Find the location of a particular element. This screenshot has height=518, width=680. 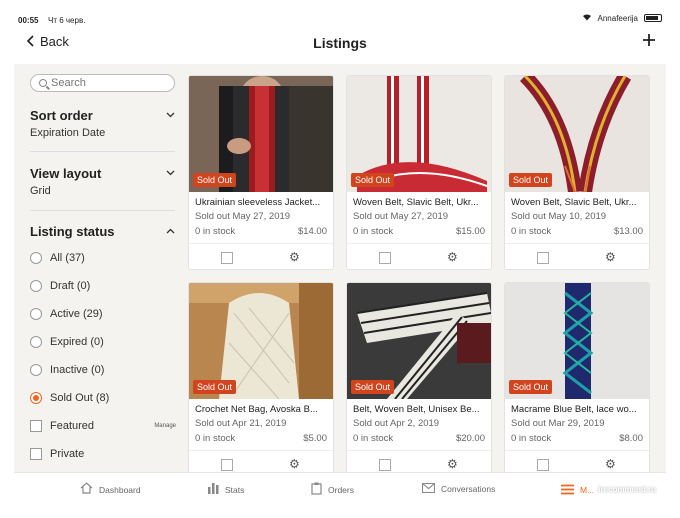

view-layout-section: View layout Grid is located at coordinates (102, 181).